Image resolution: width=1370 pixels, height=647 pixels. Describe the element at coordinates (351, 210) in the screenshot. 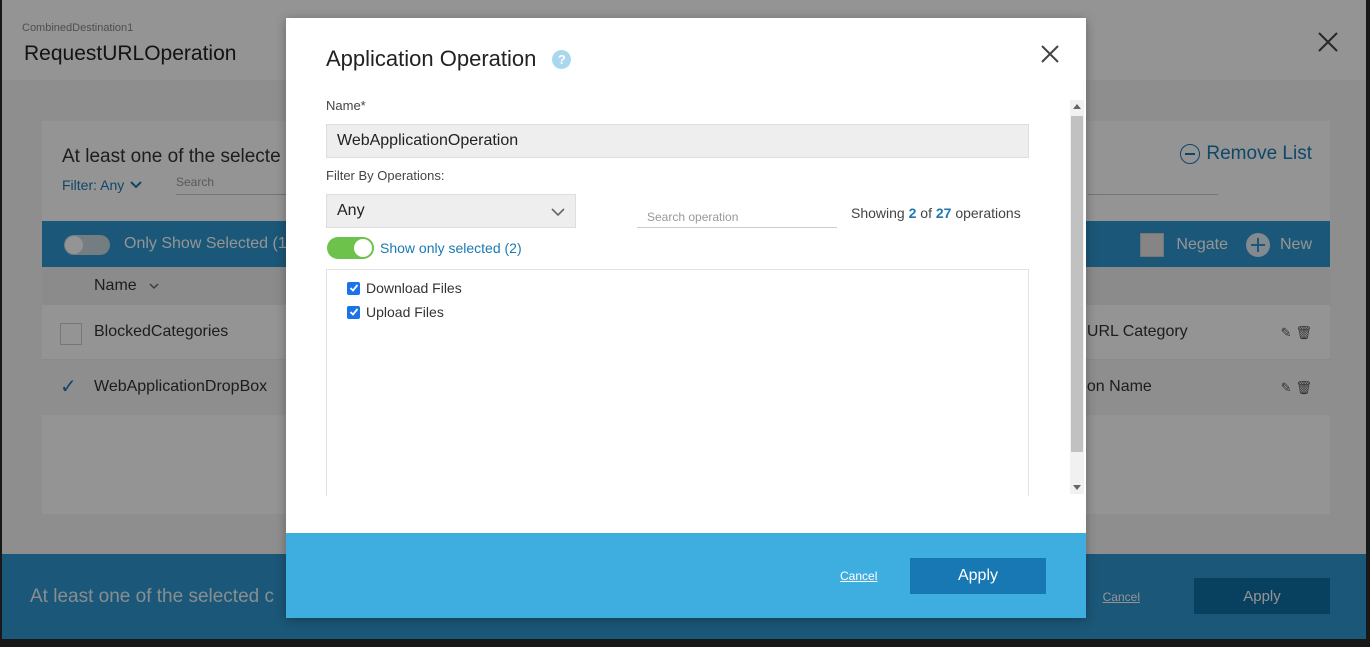

I see `filter-operations-value: Any` at that location.